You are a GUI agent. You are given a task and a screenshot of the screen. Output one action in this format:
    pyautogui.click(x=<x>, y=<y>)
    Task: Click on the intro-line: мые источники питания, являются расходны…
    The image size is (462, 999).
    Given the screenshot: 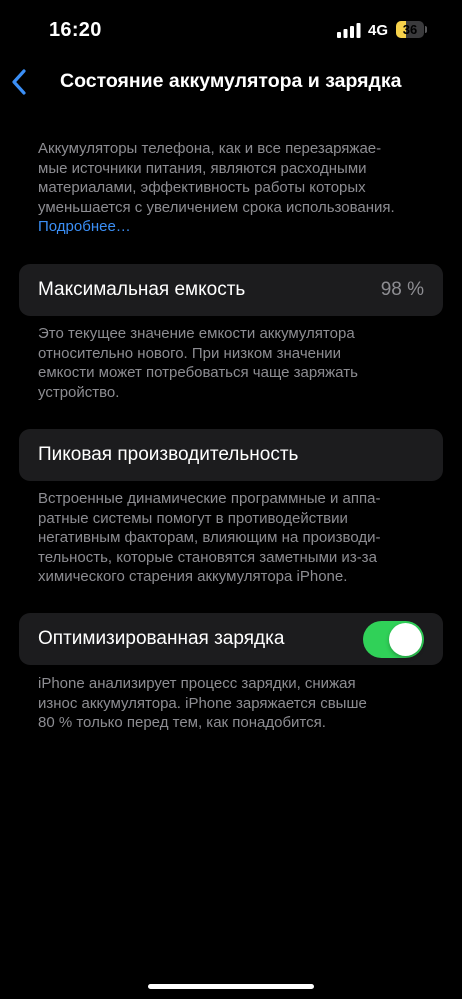 What is the action you would take?
    pyautogui.click(x=202, y=168)
    